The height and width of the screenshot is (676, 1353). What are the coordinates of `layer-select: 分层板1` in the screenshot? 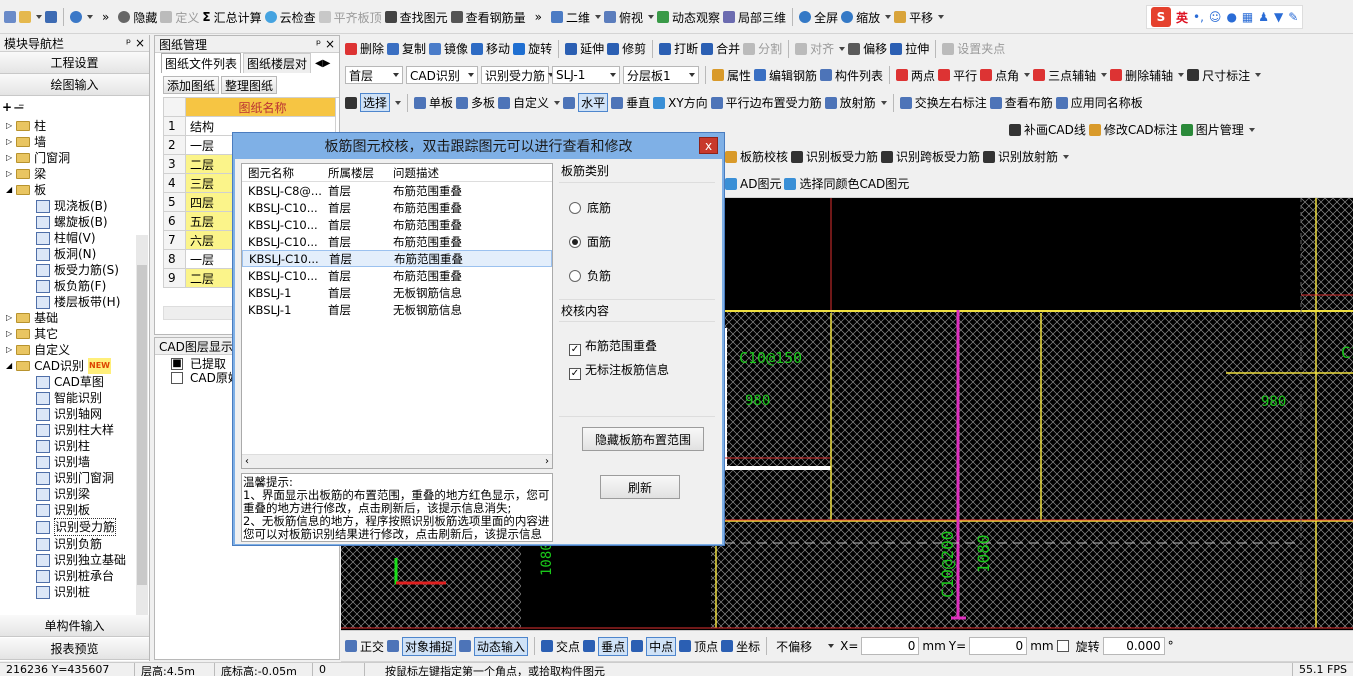 It's located at (661, 75).